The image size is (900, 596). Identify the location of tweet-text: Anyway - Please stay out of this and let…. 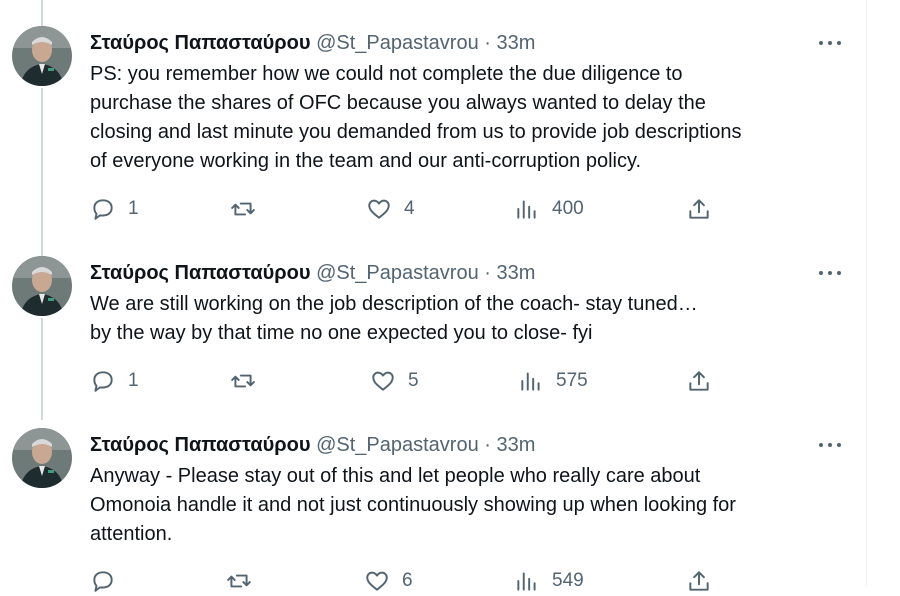
(470, 505).